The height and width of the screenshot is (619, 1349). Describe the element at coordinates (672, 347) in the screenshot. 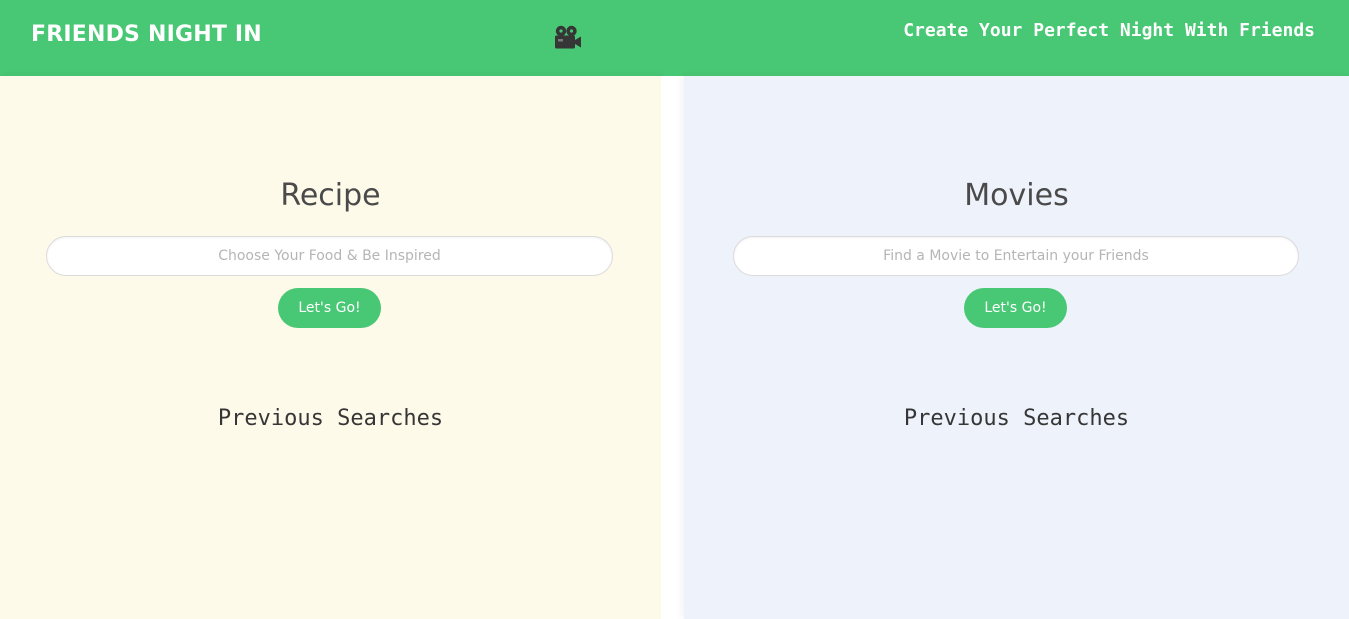

I see `panel-divider` at that location.